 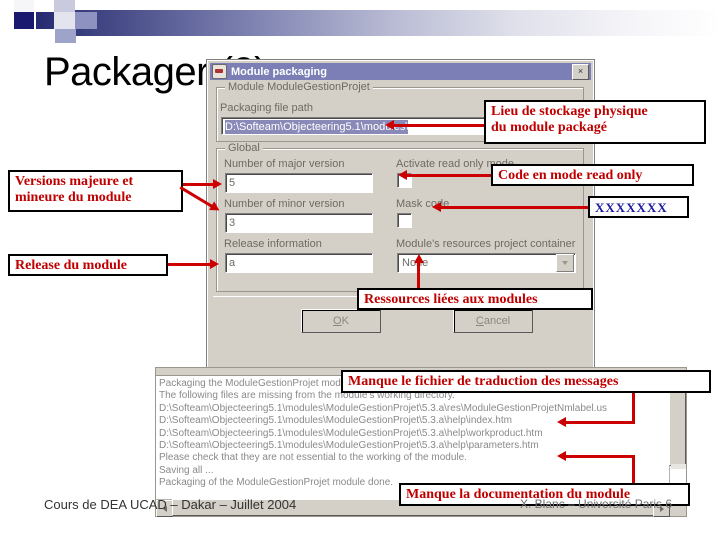 What do you see at coordinates (170, 504) in the screenshot?
I see `footer-left-text: Cours de DEA UCAD – Dakar – Juillet 2004` at bounding box center [170, 504].